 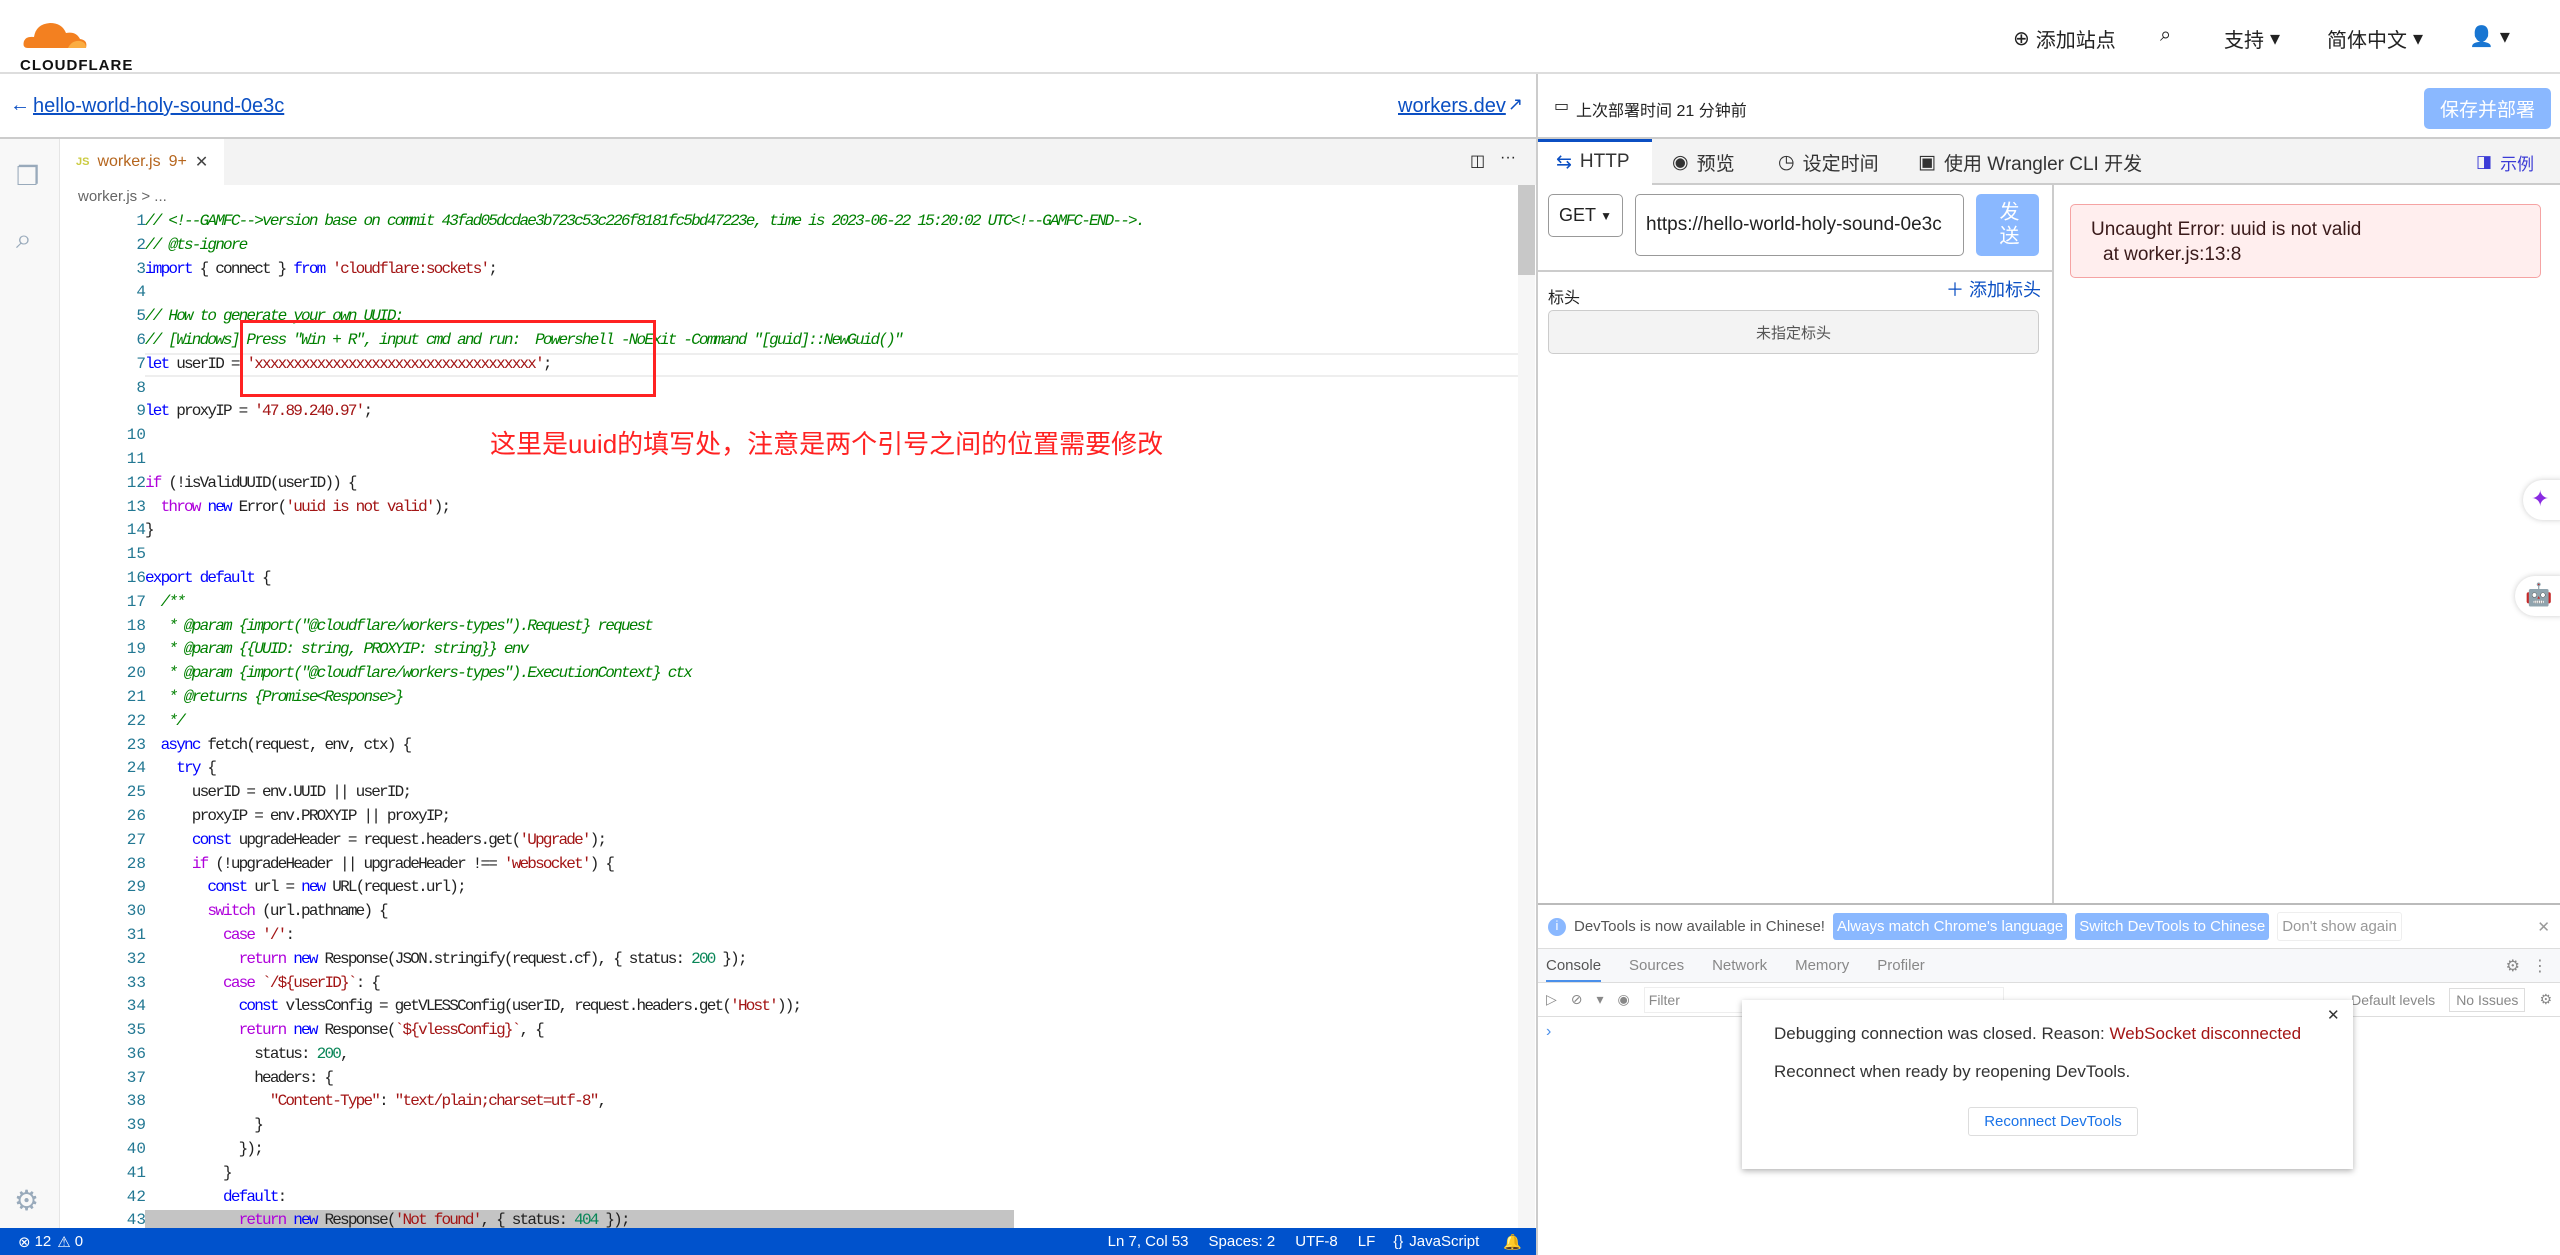 I want to click on code-line: 12 if (!isValidUUID(userID)) {, so click(x=798, y=484).